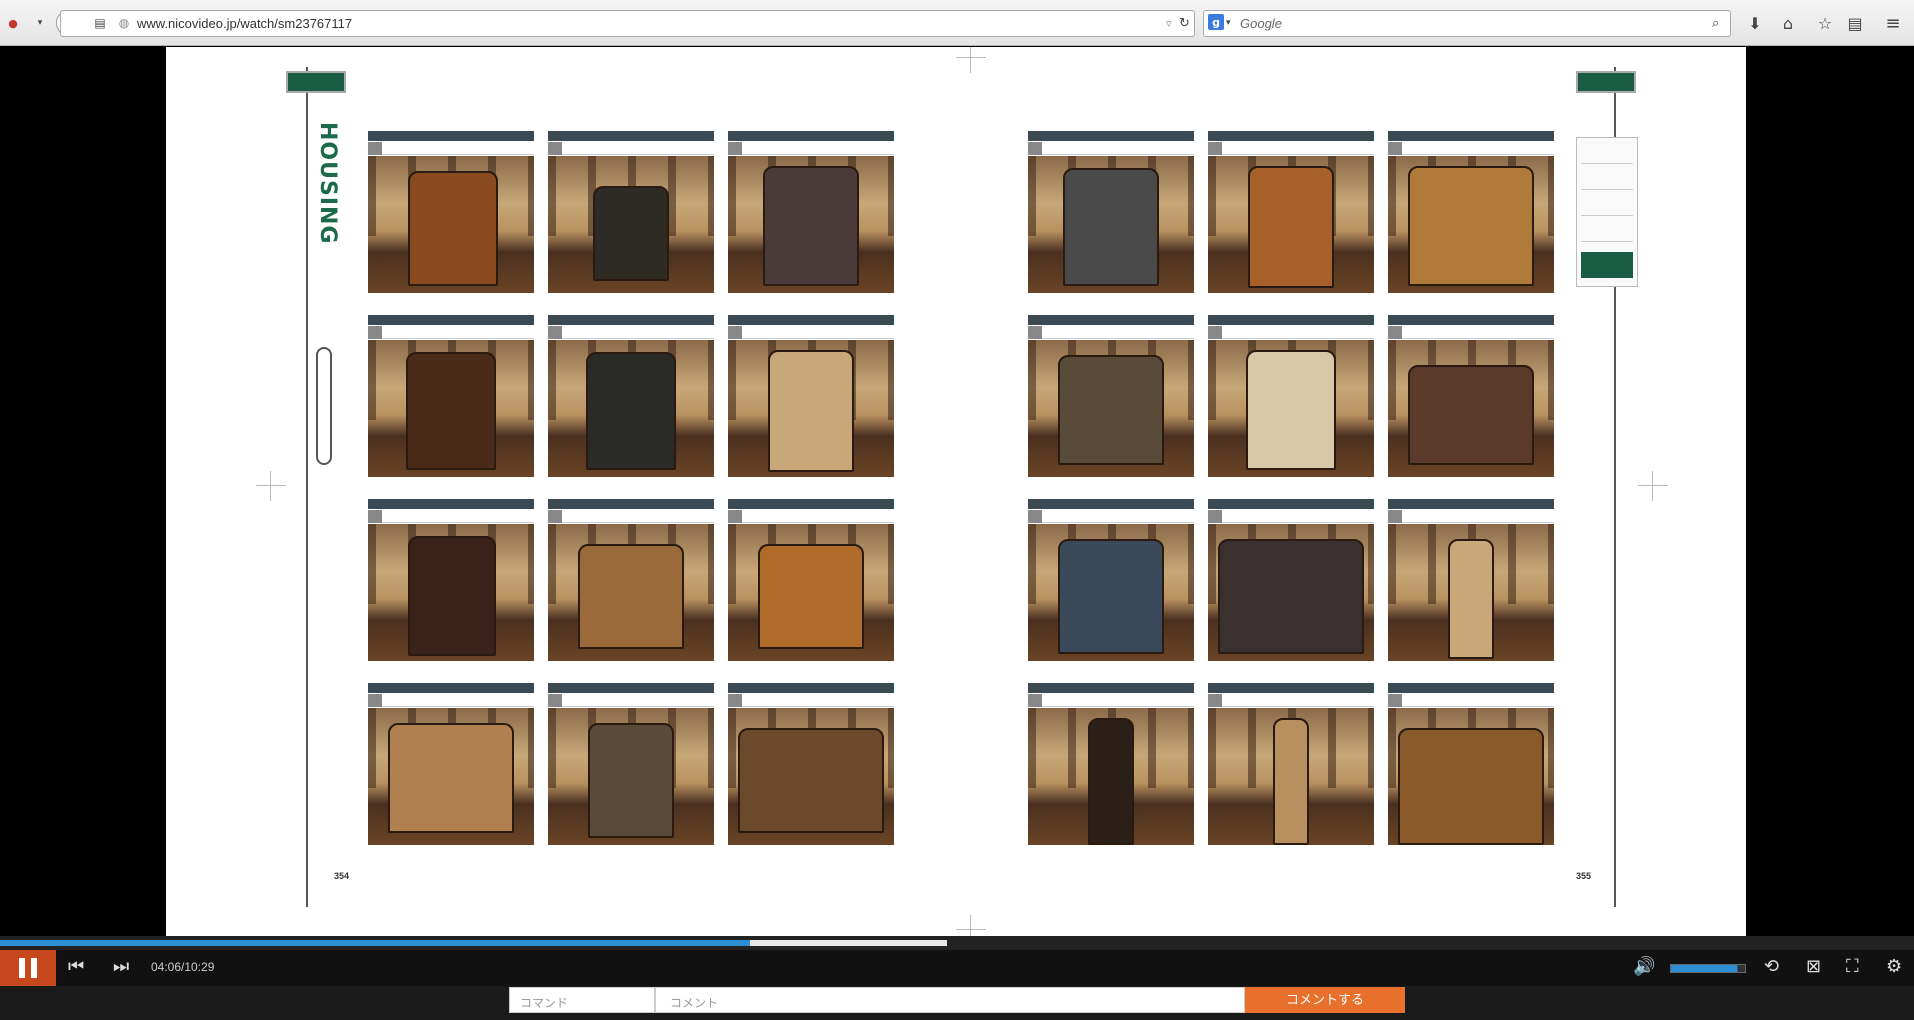  What do you see at coordinates (1467, 23) in the screenshot?
I see `search-bar: g ▾ Google ⌕` at bounding box center [1467, 23].